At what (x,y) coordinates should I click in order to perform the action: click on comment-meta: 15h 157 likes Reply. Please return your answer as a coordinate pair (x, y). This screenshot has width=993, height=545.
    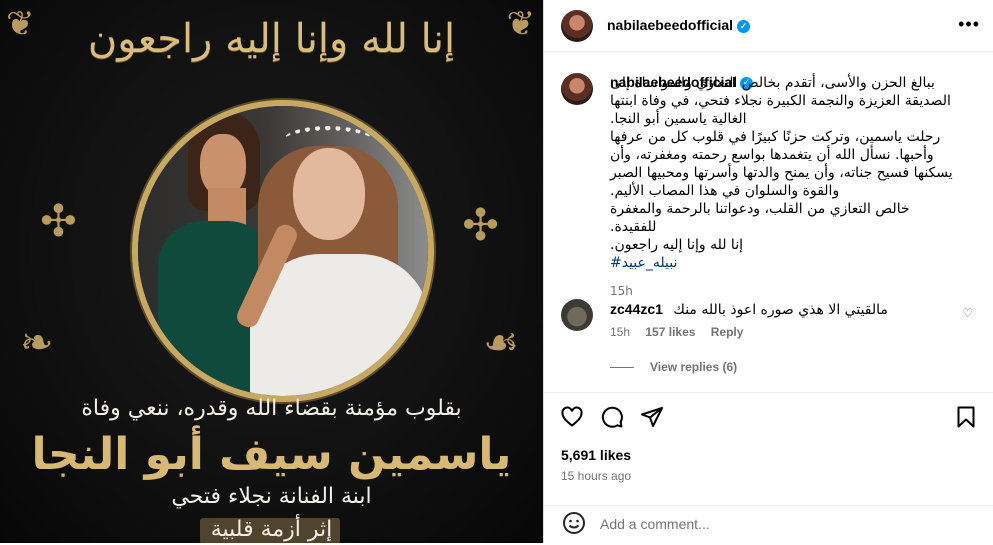
    Looking at the image, I should click on (676, 332).